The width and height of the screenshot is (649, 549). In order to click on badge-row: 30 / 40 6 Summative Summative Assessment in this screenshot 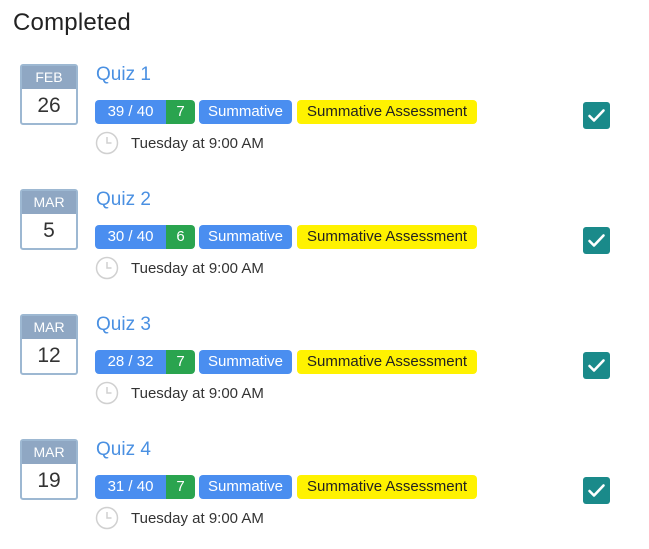, I will do `click(286, 237)`.